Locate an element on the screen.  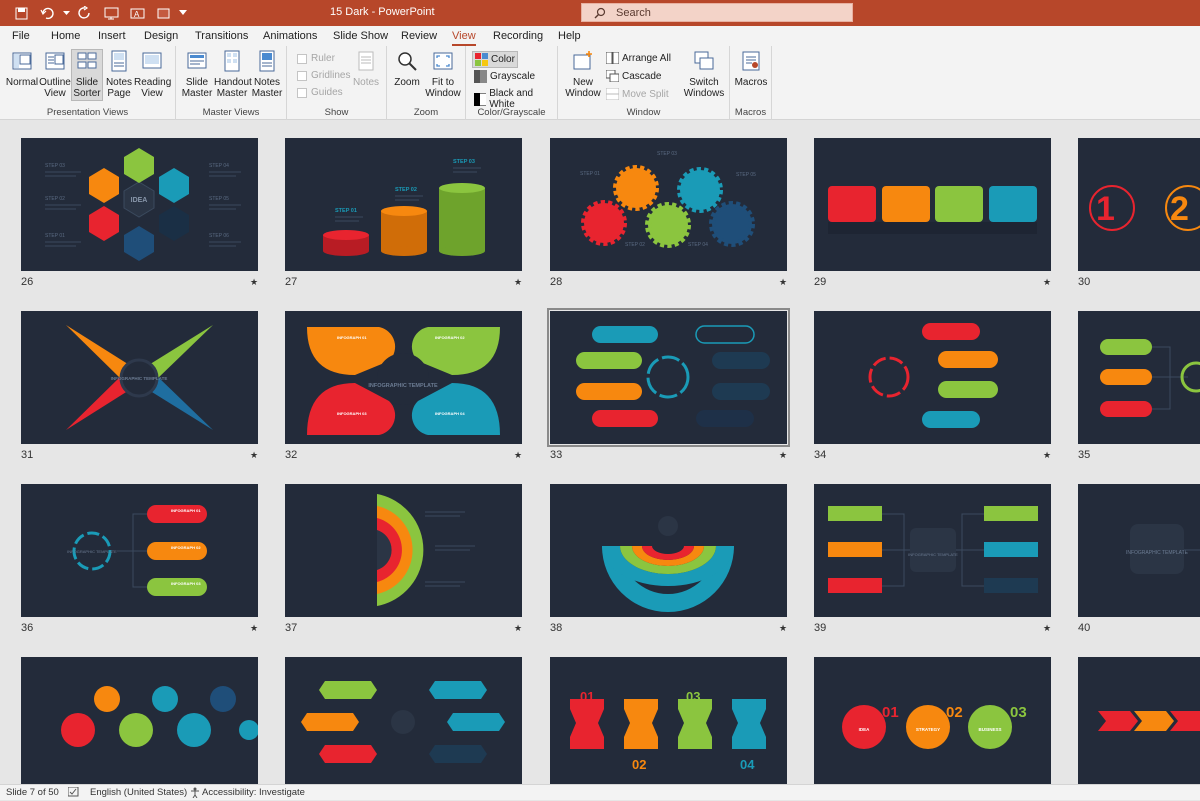
move-split-label: Move Split is located at coordinates (645, 94).